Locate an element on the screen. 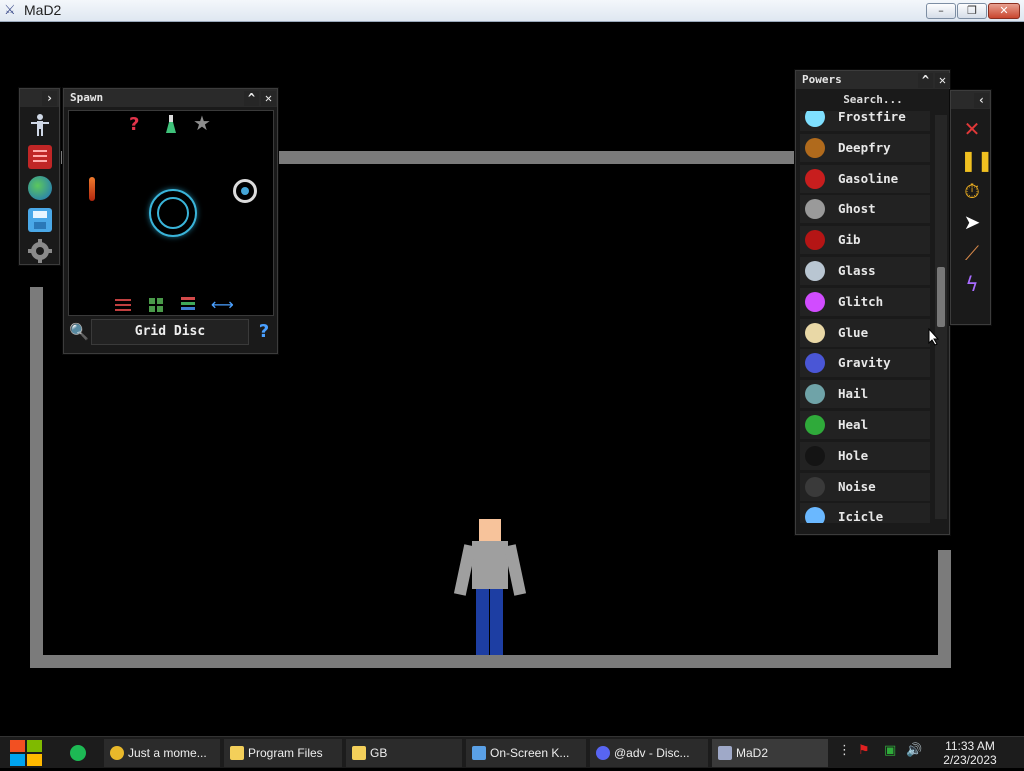 Image resolution: width=1024 pixels, height=771 pixels. swap-arrows-icon: ⟷ is located at coordinates (222, 304).